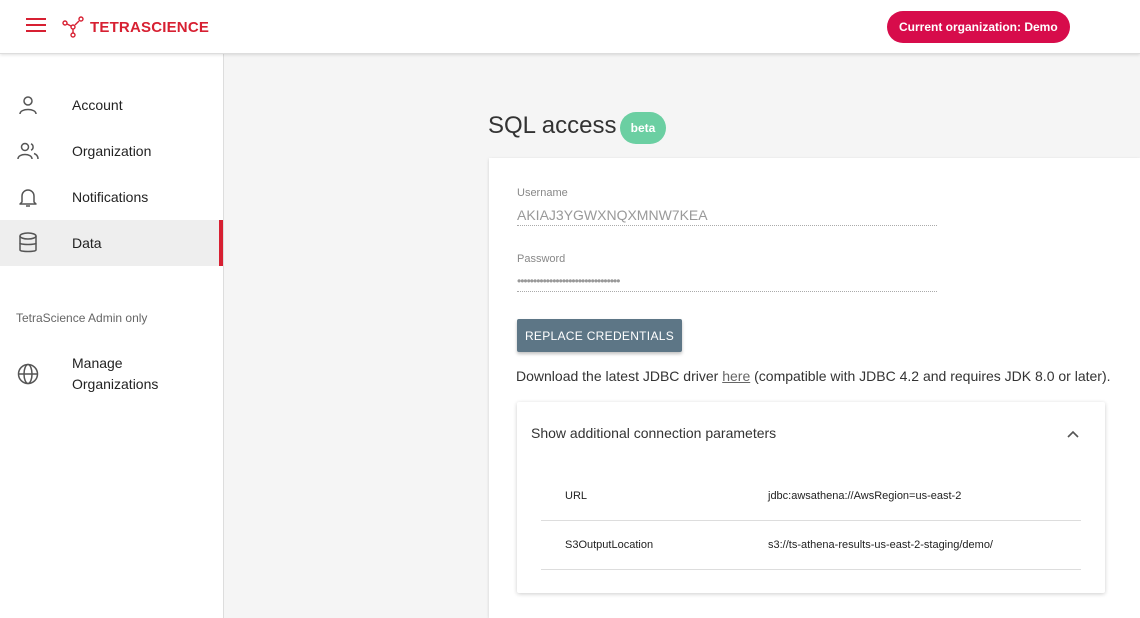  What do you see at coordinates (73, 27) in the screenshot?
I see `tetrascience-logo-icon` at bounding box center [73, 27].